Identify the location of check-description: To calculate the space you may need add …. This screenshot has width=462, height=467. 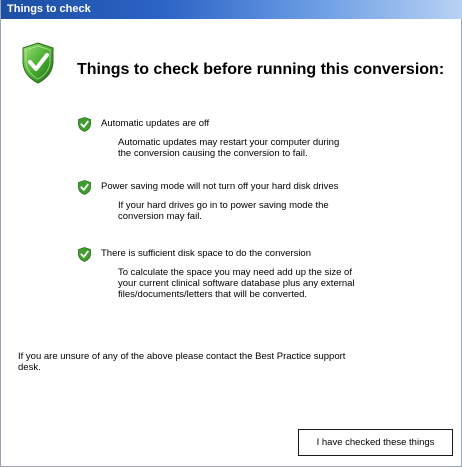
(268, 283).